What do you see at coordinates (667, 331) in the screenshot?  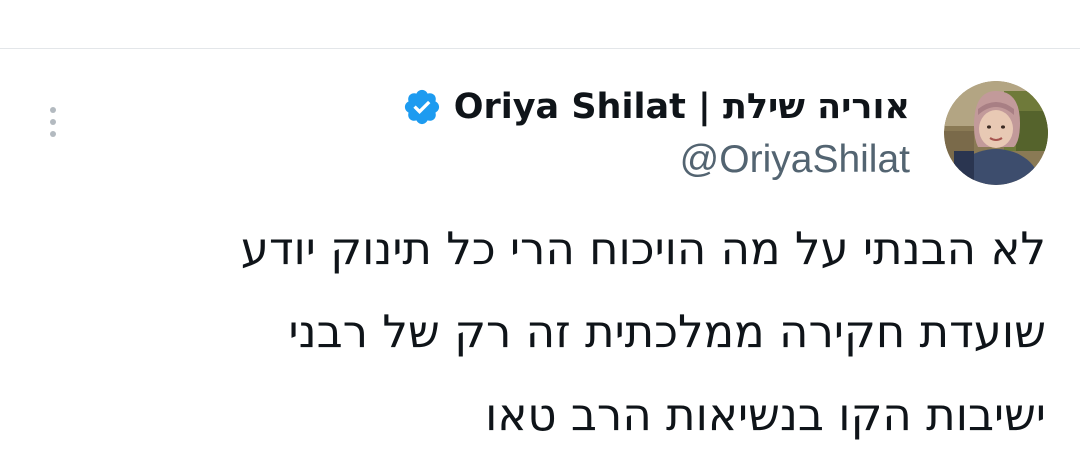 I see `tweet-text-line: שועדת חקירה ממלכתית זה רק של רבני` at bounding box center [667, 331].